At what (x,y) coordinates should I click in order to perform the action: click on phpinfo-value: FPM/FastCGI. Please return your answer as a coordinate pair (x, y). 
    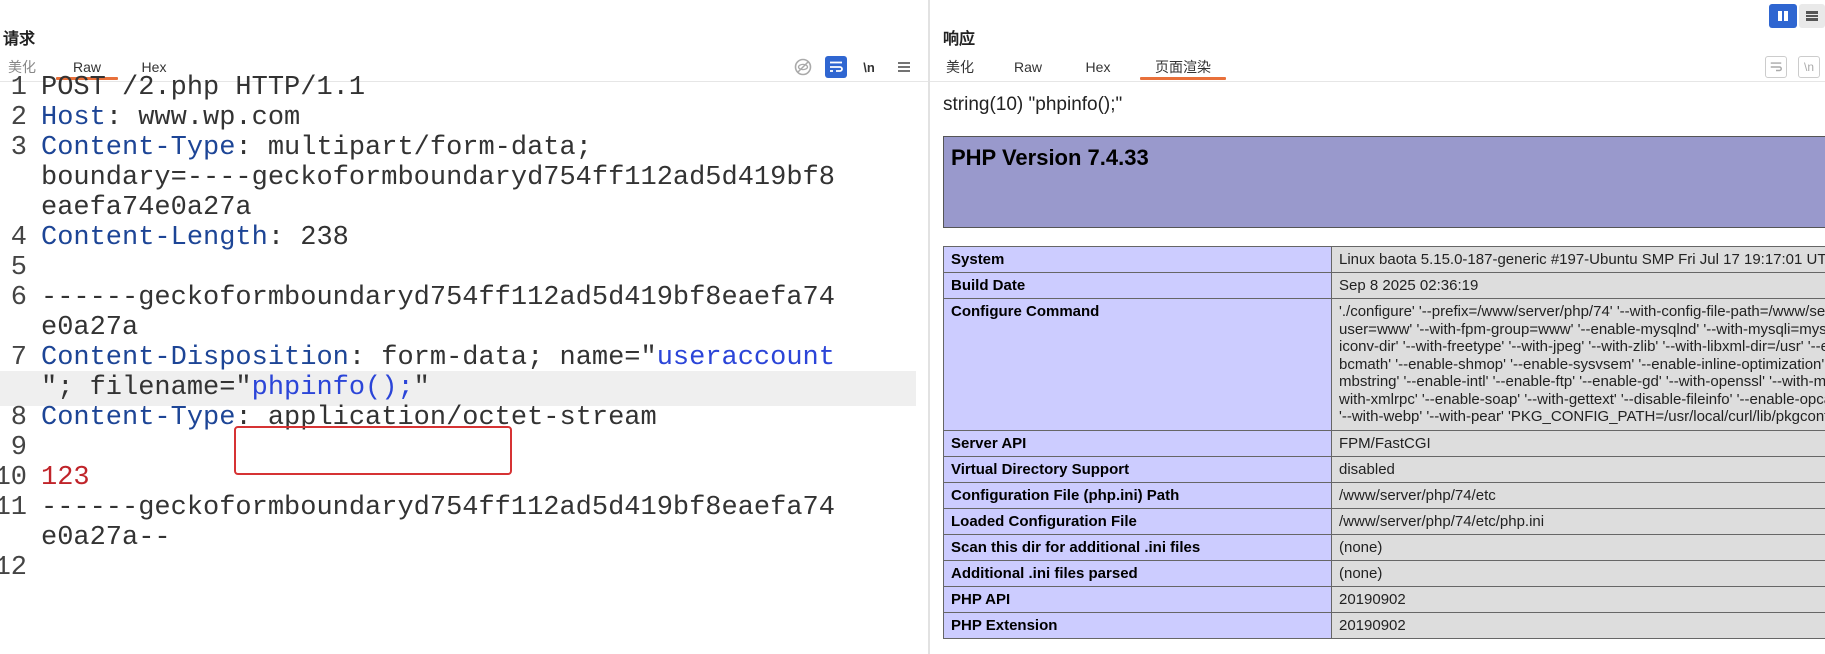
    Looking at the image, I should click on (1578, 443).